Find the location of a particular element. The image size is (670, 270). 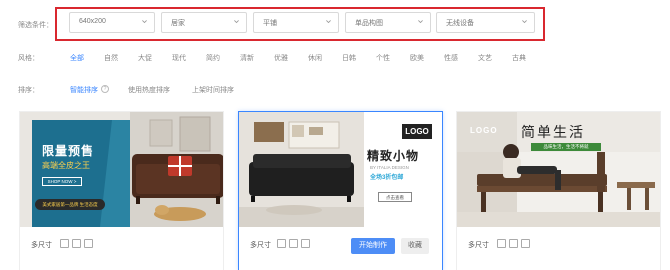

banner-tag: 美式家居第一品牌 生活态度 is located at coordinates (70, 204).